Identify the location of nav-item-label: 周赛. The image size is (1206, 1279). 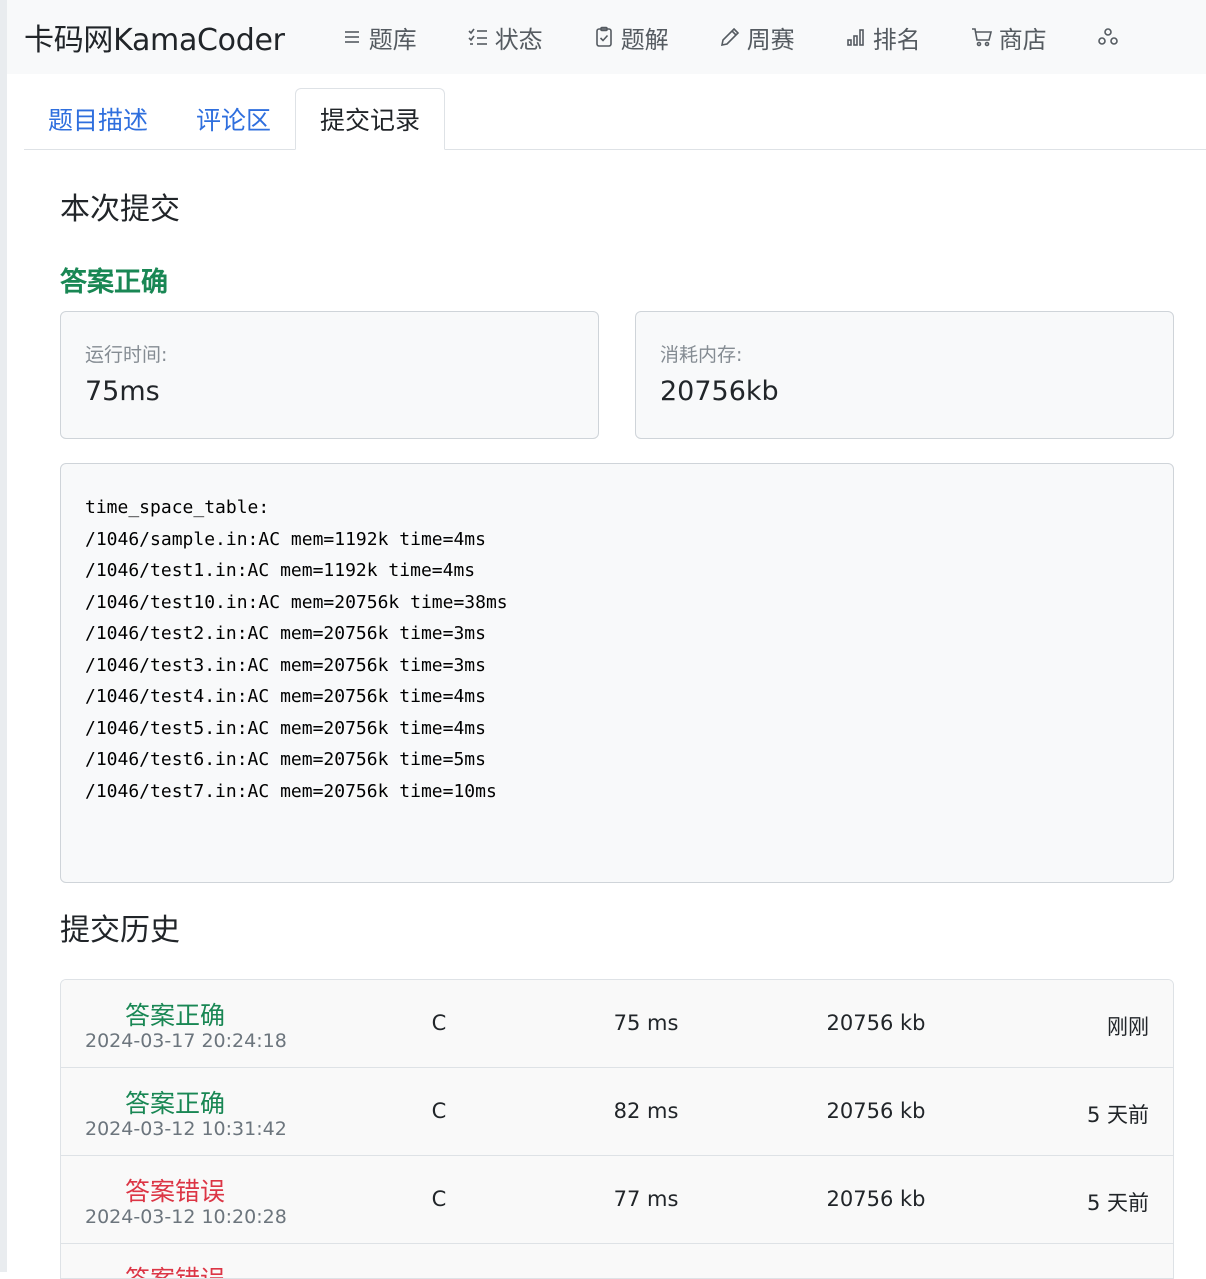
(770, 39).